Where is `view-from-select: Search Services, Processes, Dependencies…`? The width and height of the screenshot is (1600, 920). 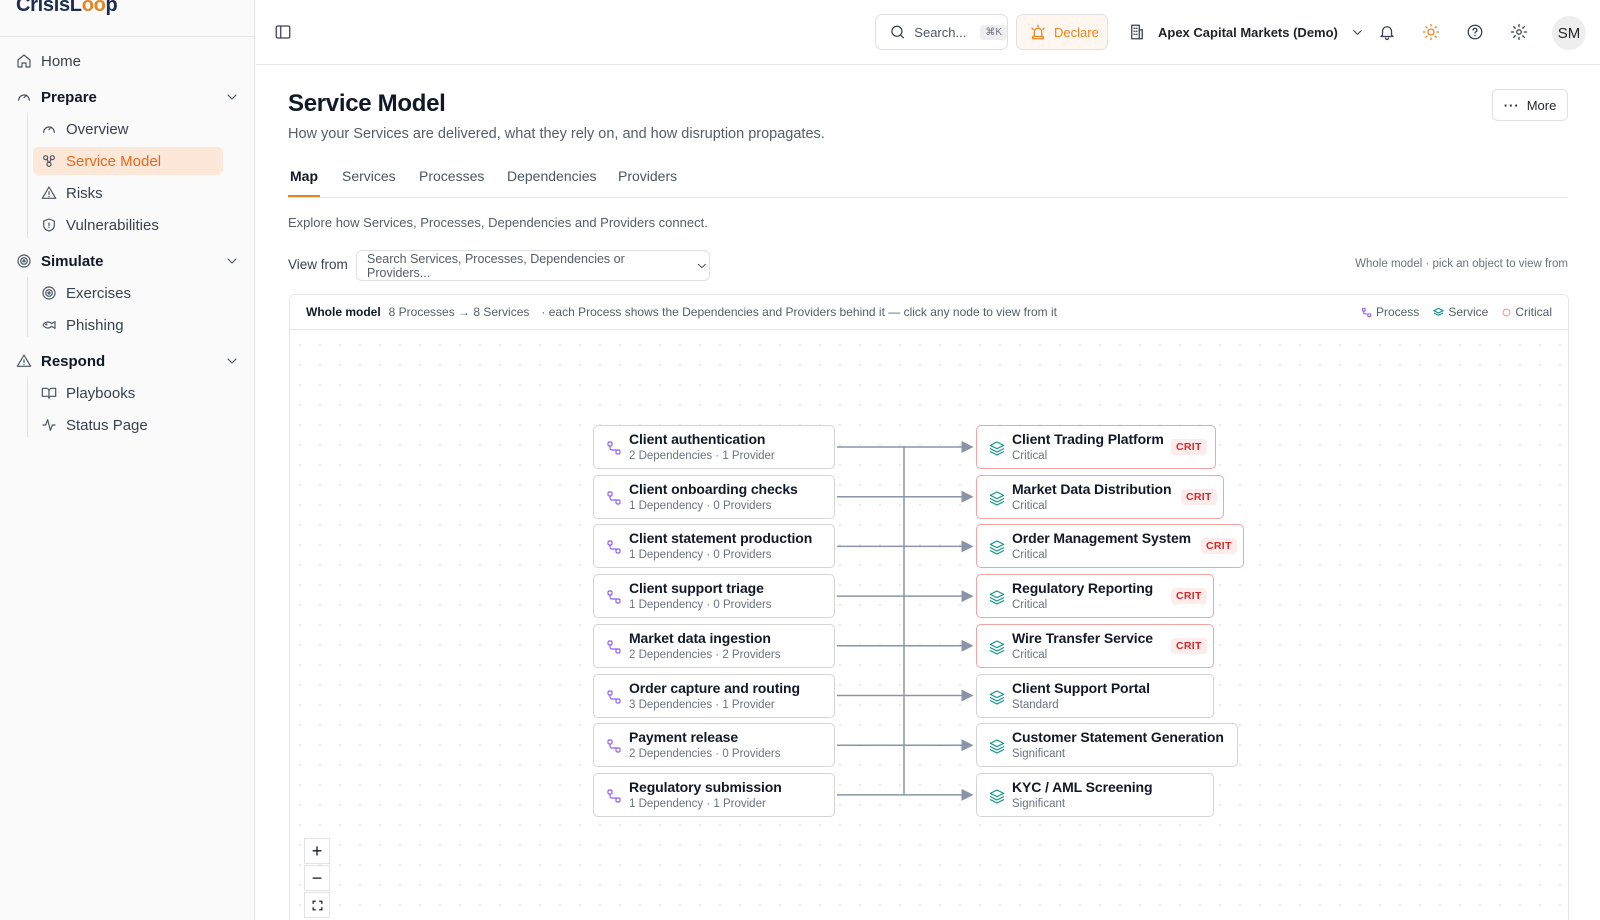 view-from-select: Search Services, Processes, Dependencies… is located at coordinates (533, 265).